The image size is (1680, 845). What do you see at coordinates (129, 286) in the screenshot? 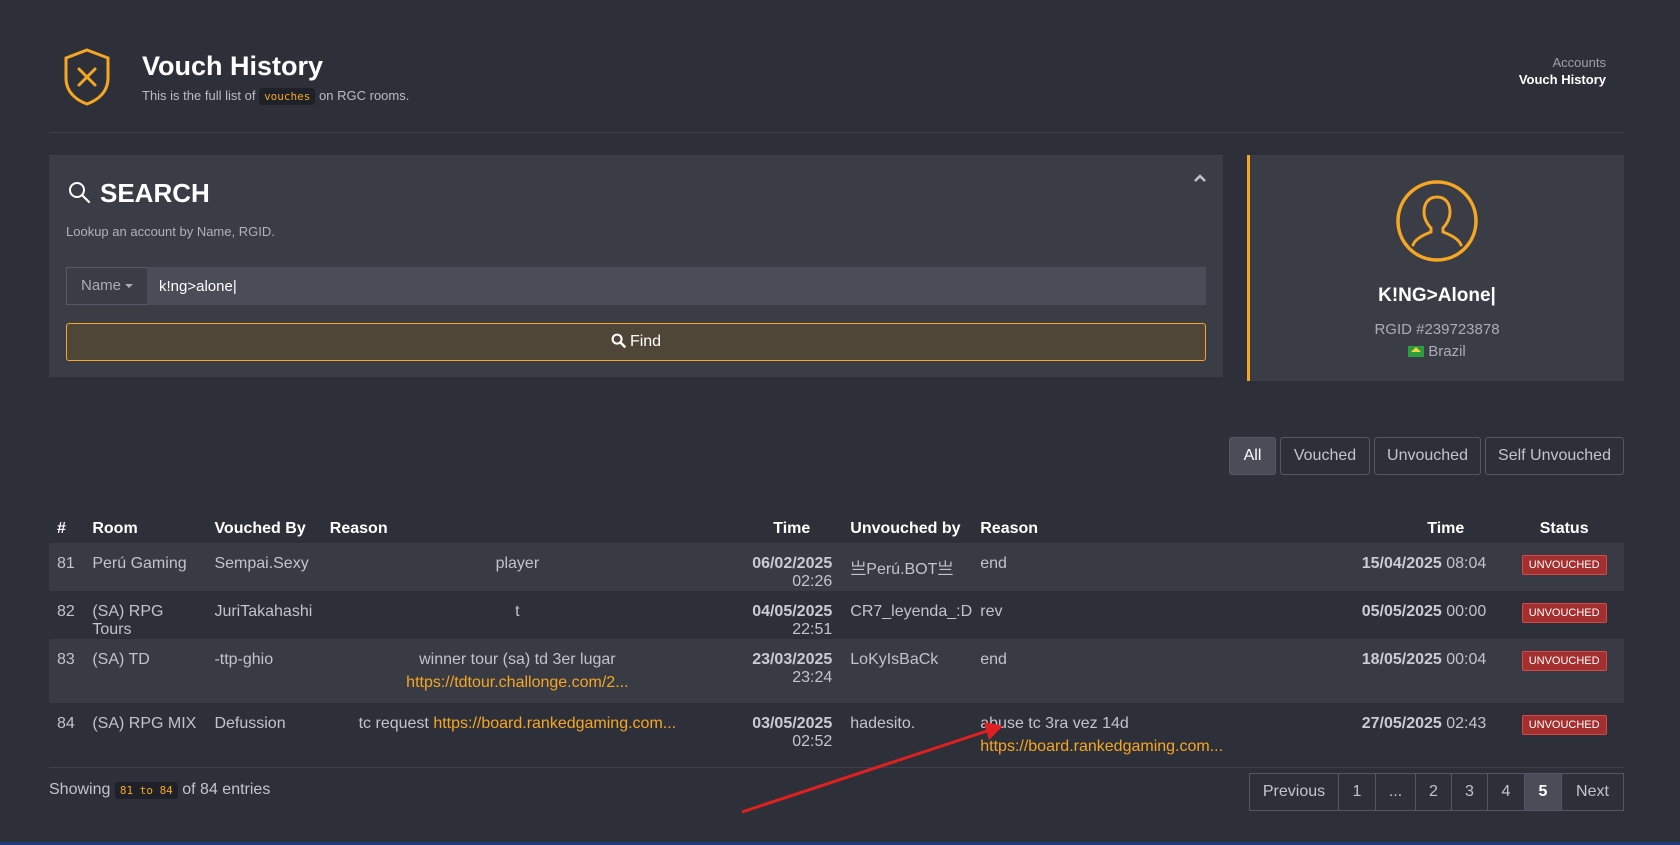
I see `caret-down-icon` at bounding box center [129, 286].